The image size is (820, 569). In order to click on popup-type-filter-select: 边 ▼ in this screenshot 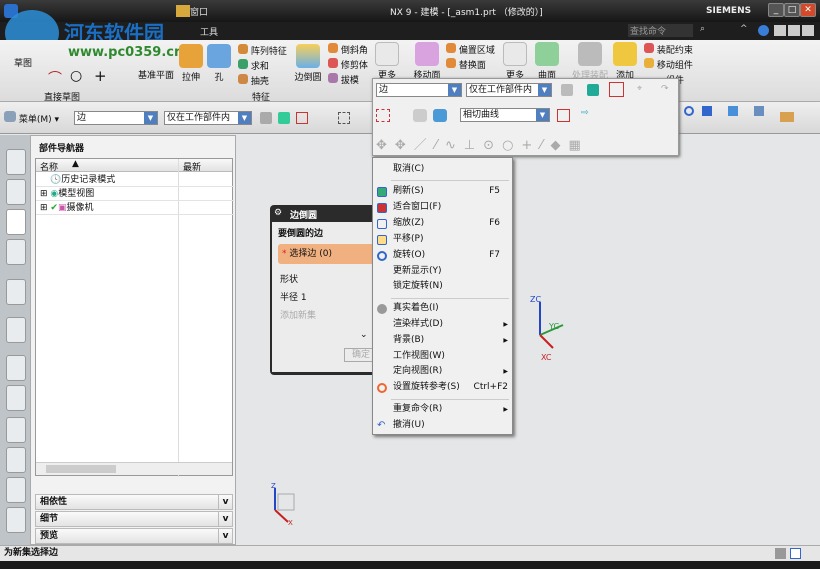, I will do `click(419, 90)`.